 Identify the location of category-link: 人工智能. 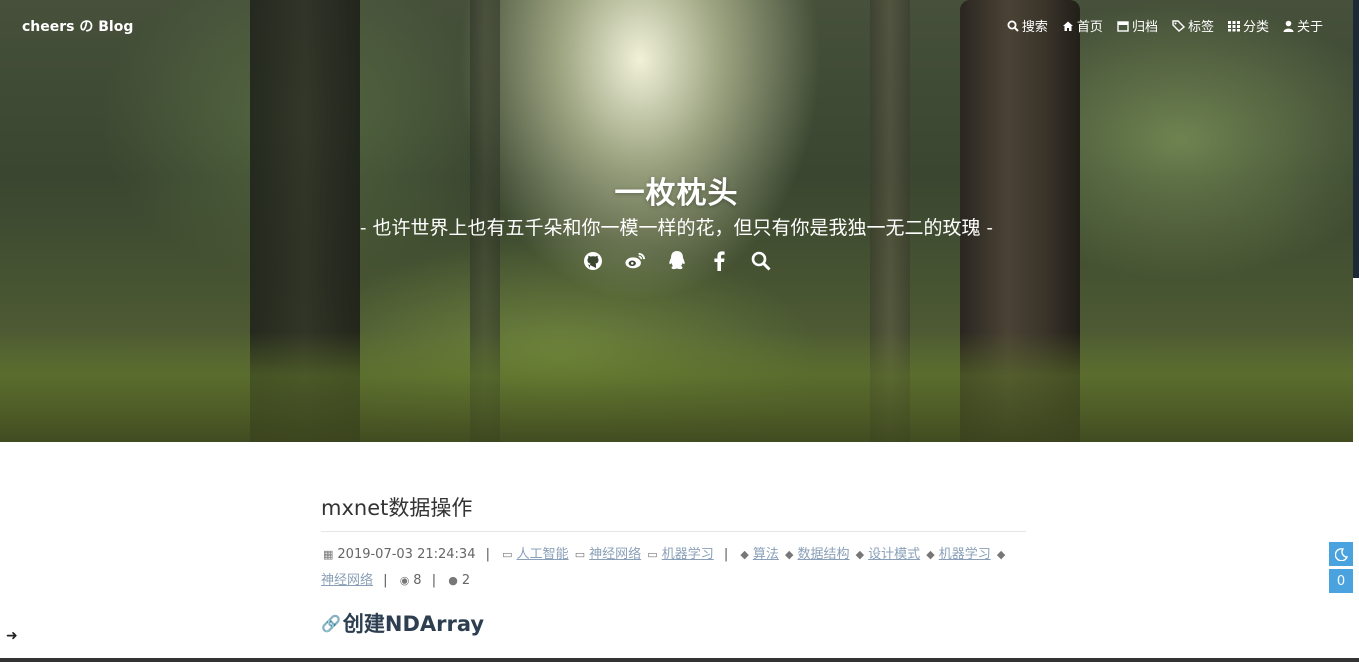
(543, 554).